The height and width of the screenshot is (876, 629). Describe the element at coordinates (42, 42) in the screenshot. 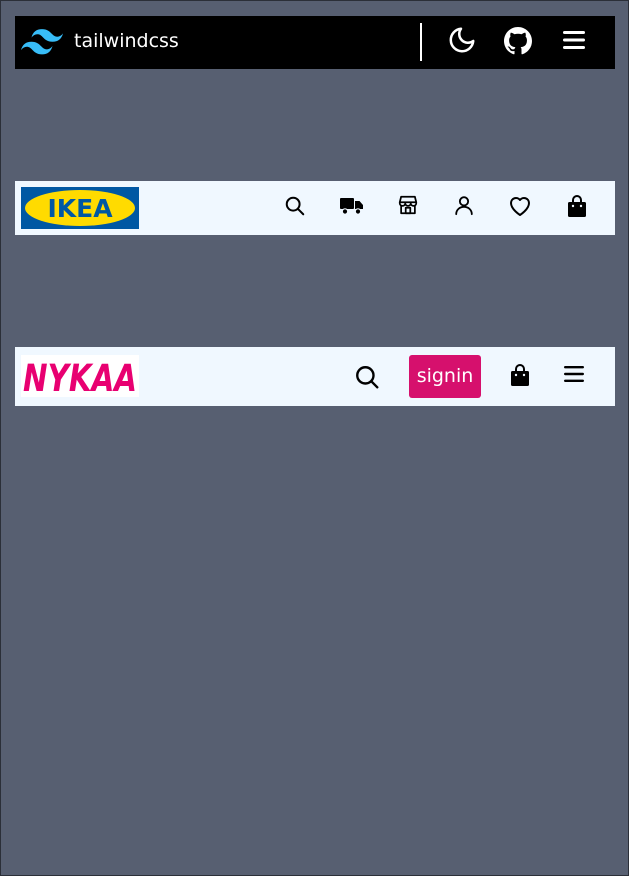

I see `tailwind-logo-icon` at that location.